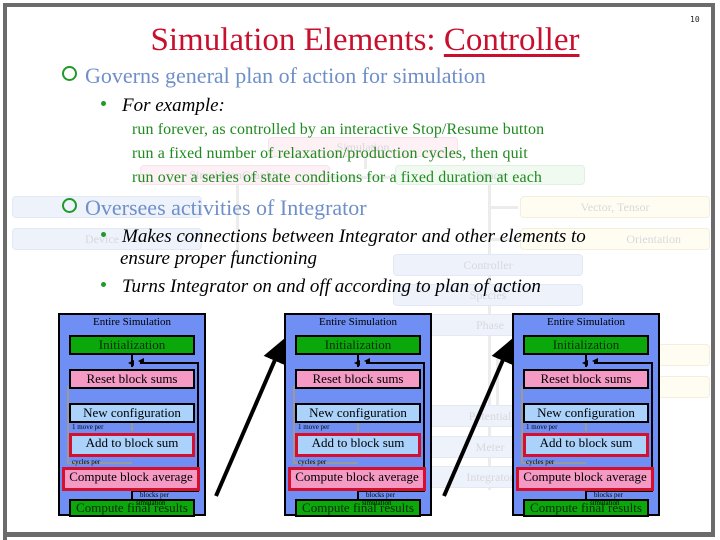 The image size is (720, 540). I want to click on arrow-panel1-to-panel2, so click(250, 417).